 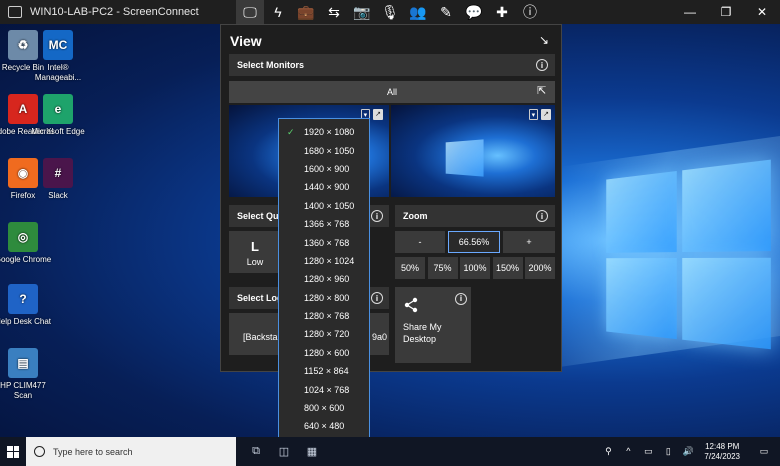 I want to click on taskbar-search: Type here to search, so click(x=131, y=451).